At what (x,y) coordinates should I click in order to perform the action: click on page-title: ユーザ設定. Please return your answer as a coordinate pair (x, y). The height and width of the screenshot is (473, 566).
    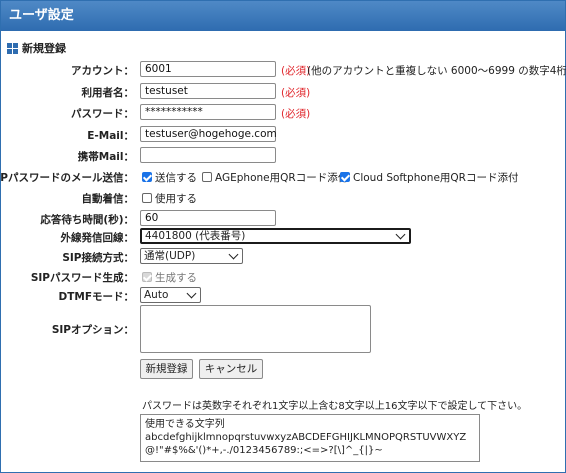
    Looking at the image, I should click on (283, 16).